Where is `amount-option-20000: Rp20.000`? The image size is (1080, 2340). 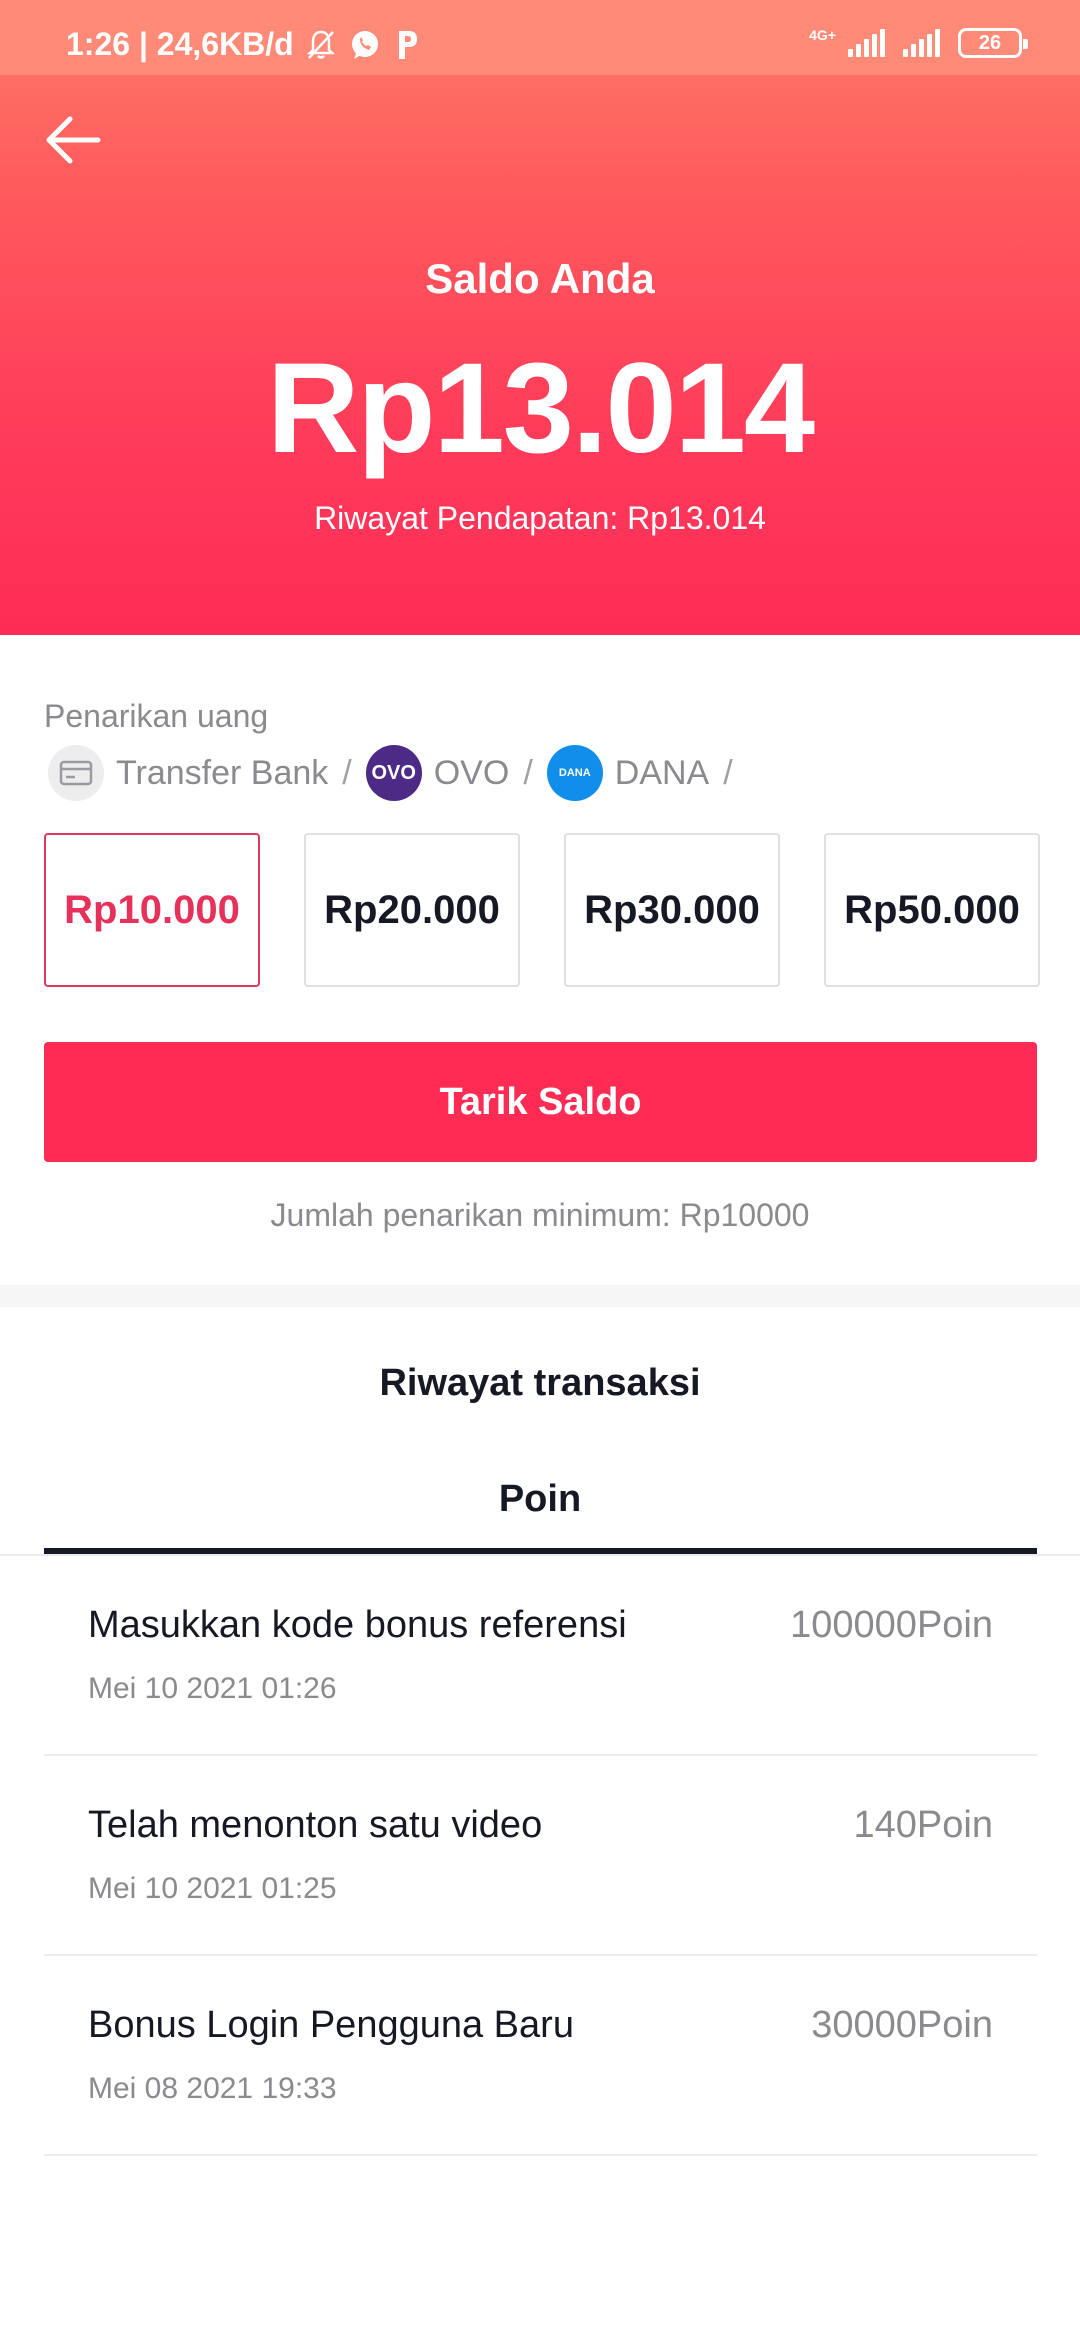
amount-option-20000: Rp20.000 is located at coordinates (412, 910).